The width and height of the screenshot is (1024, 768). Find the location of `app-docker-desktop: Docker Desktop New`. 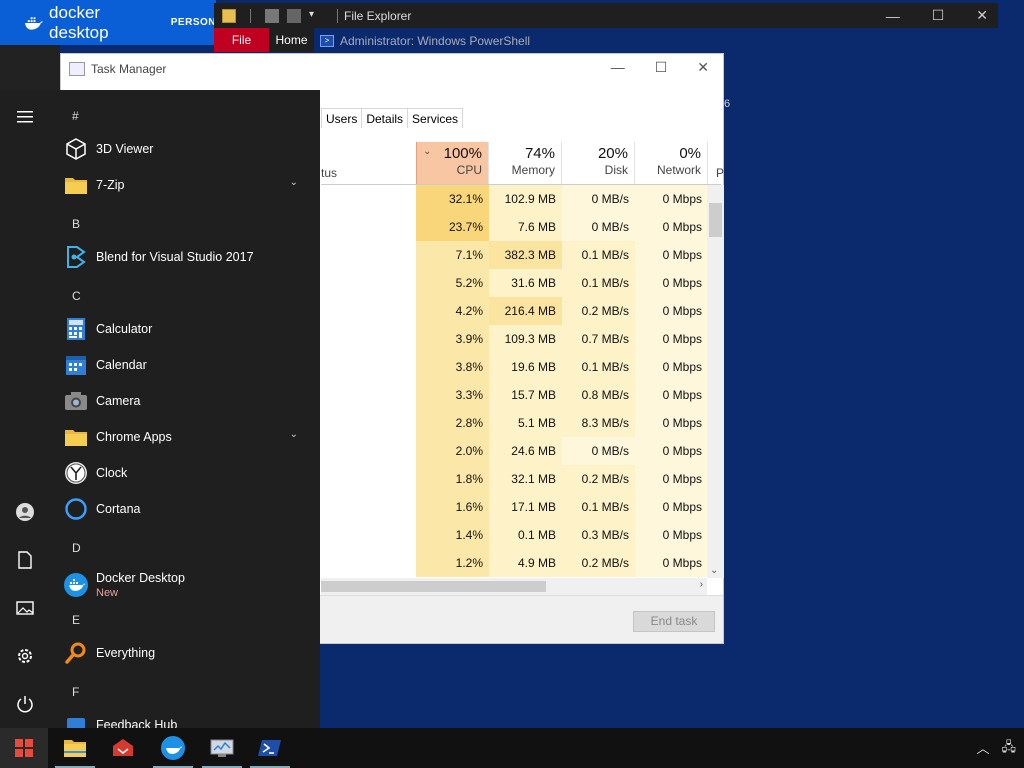

app-docker-desktop: Docker Desktop New is located at coordinates (185, 585).